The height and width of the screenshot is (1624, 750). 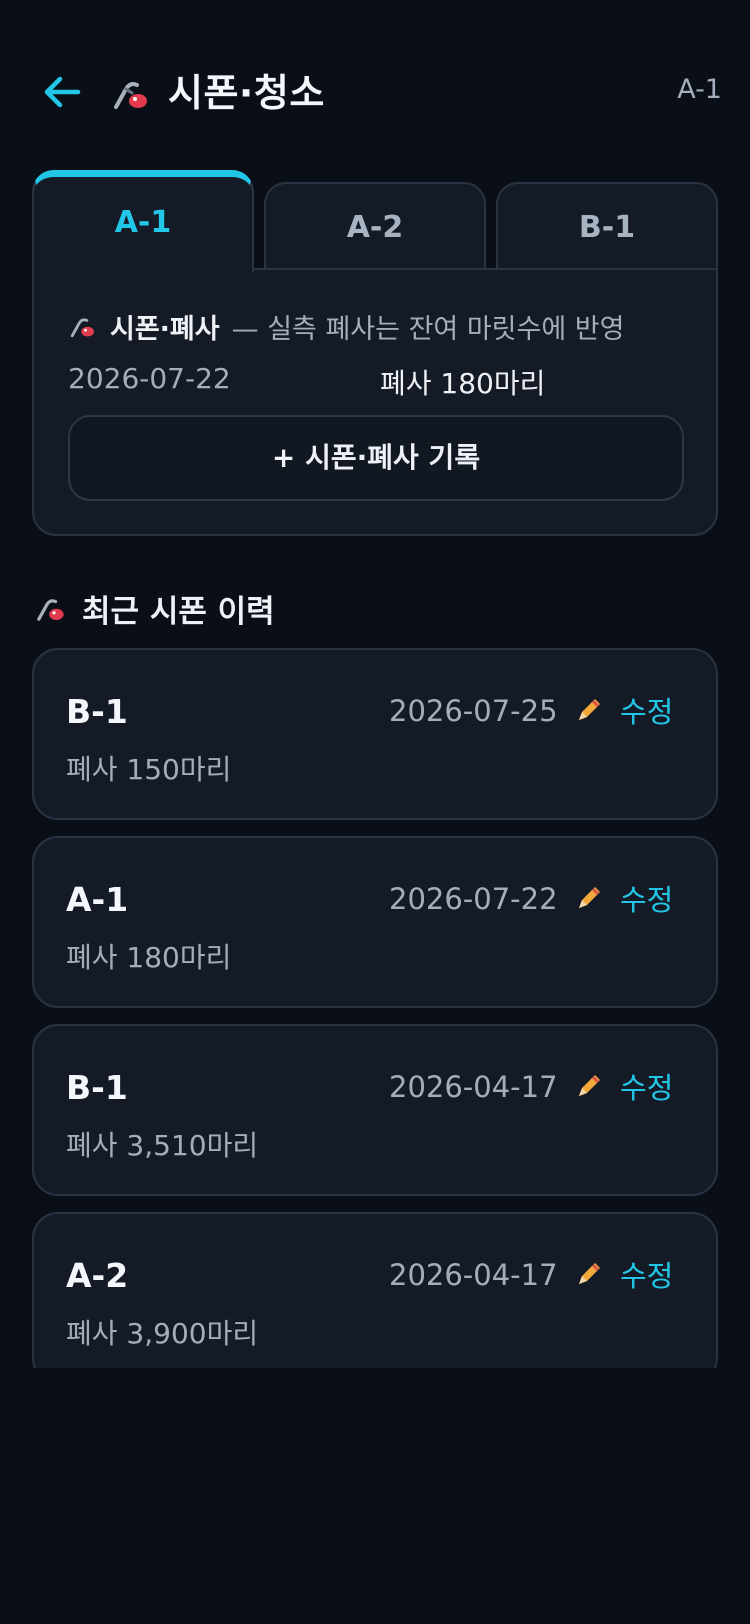 What do you see at coordinates (473, 899) in the screenshot?
I see `card-date: 2026-07-22` at bounding box center [473, 899].